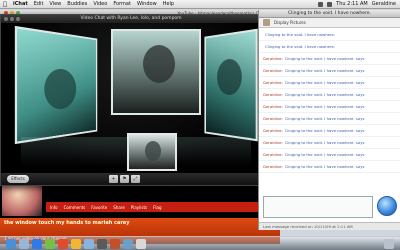 This screenshot has height=250, width=400. I want to click on vc-close-icon, so click(6, 19).